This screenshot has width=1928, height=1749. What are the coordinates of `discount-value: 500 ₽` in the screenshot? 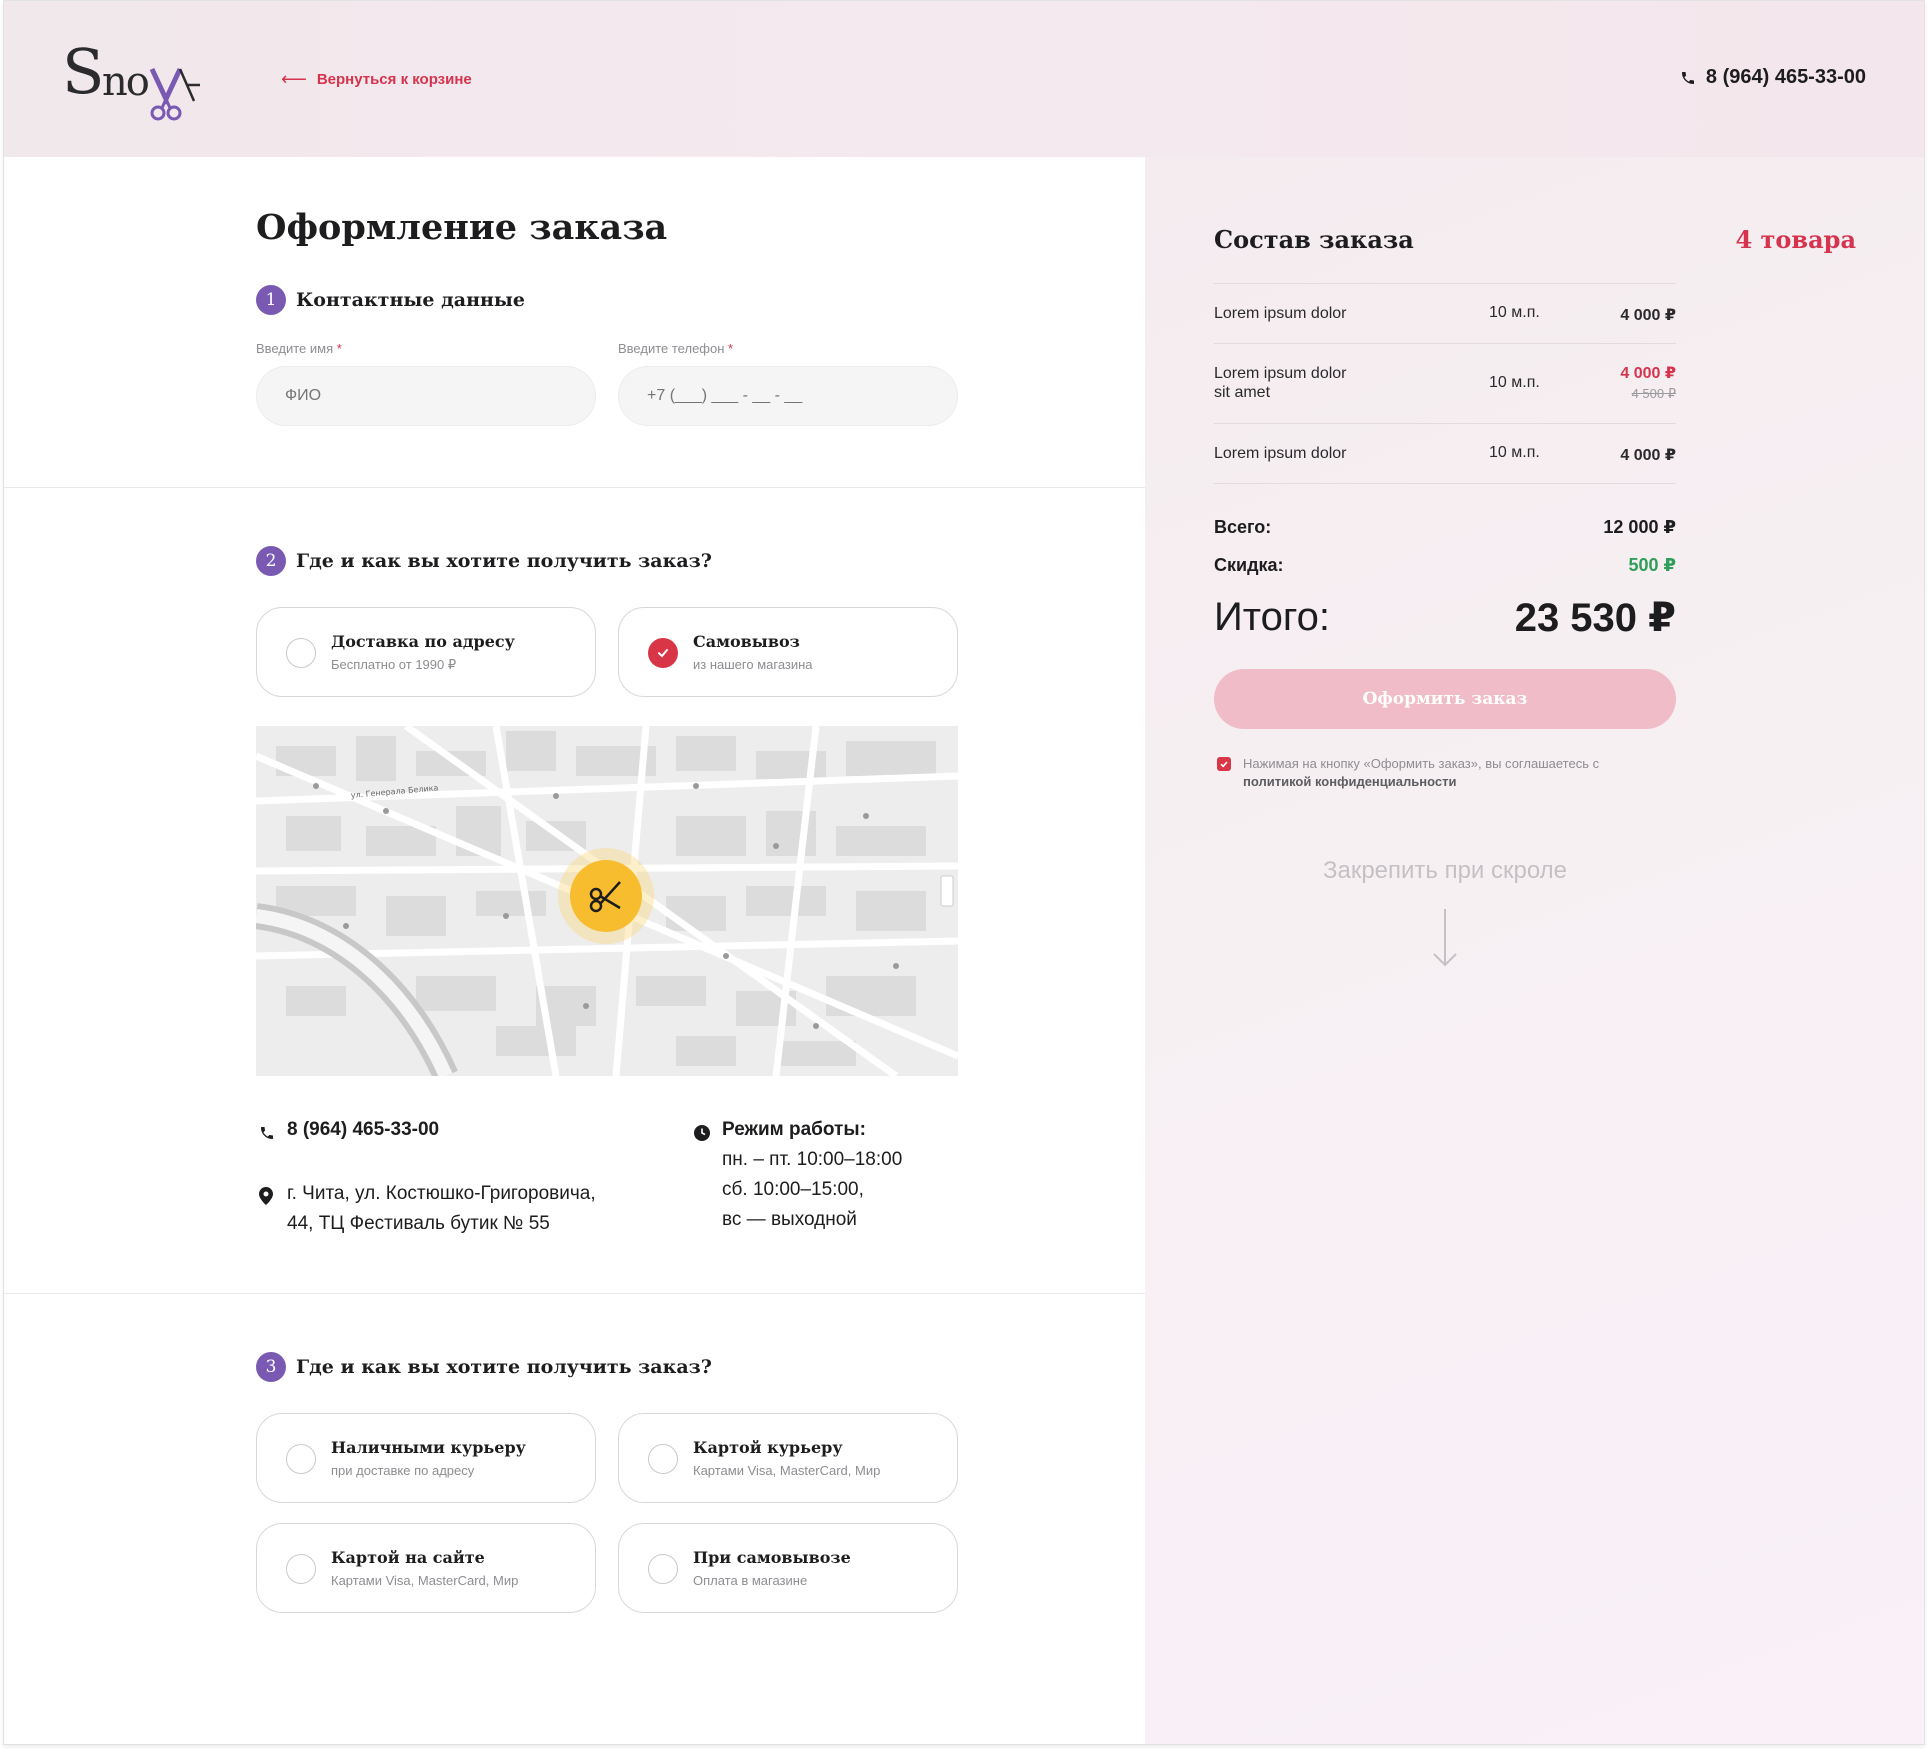 It's located at (1652, 565).